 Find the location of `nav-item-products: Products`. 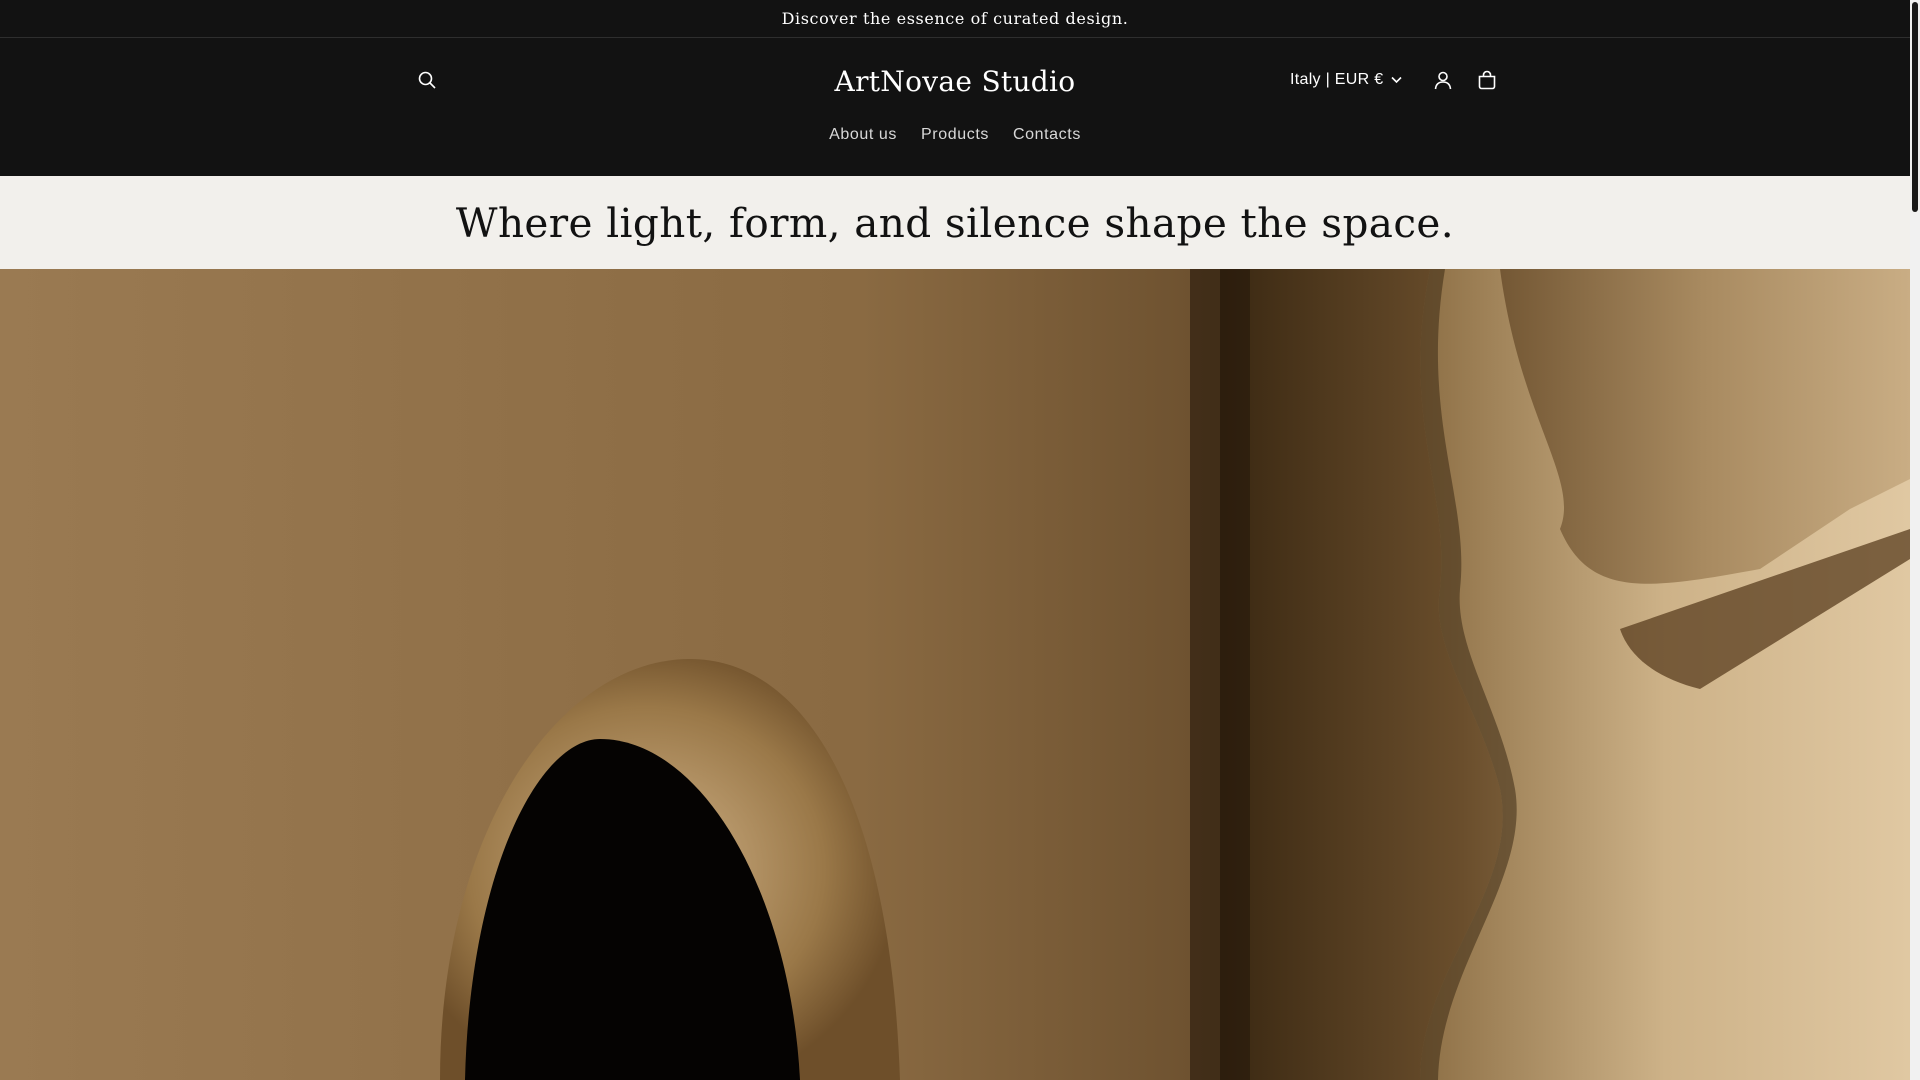

nav-item-products: Products is located at coordinates (955, 135).